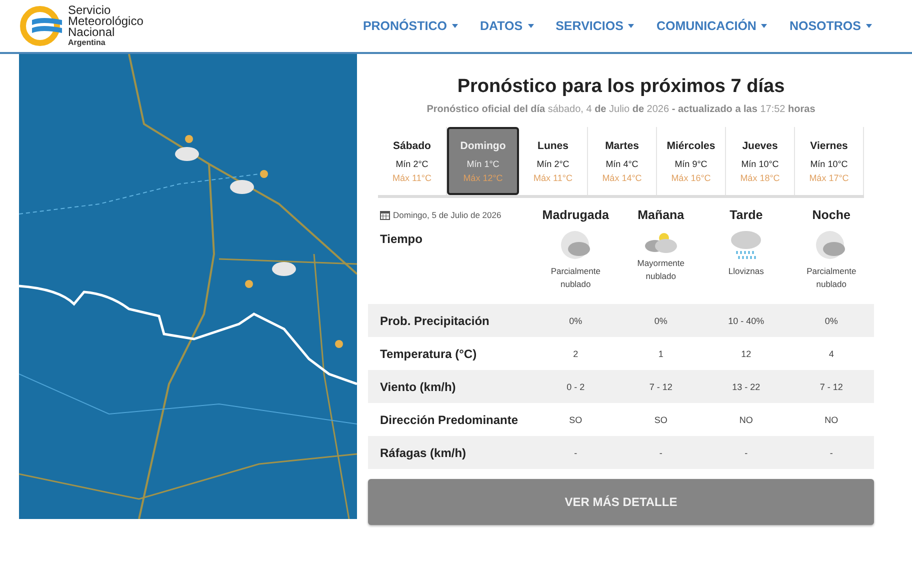 The image size is (912, 562). What do you see at coordinates (402, 239) in the screenshot?
I see `row-label: Tiempo` at bounding box center [402, 239].